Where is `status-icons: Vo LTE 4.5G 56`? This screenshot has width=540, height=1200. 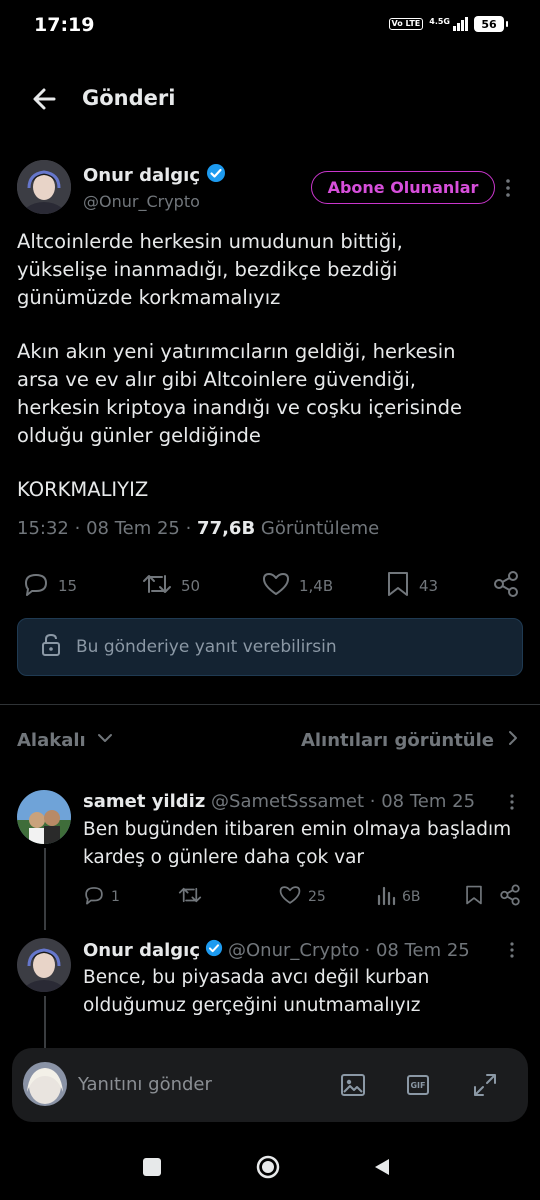 status-icons: Vo LTE 4.5G 56 is located at coordinates (448, 24).